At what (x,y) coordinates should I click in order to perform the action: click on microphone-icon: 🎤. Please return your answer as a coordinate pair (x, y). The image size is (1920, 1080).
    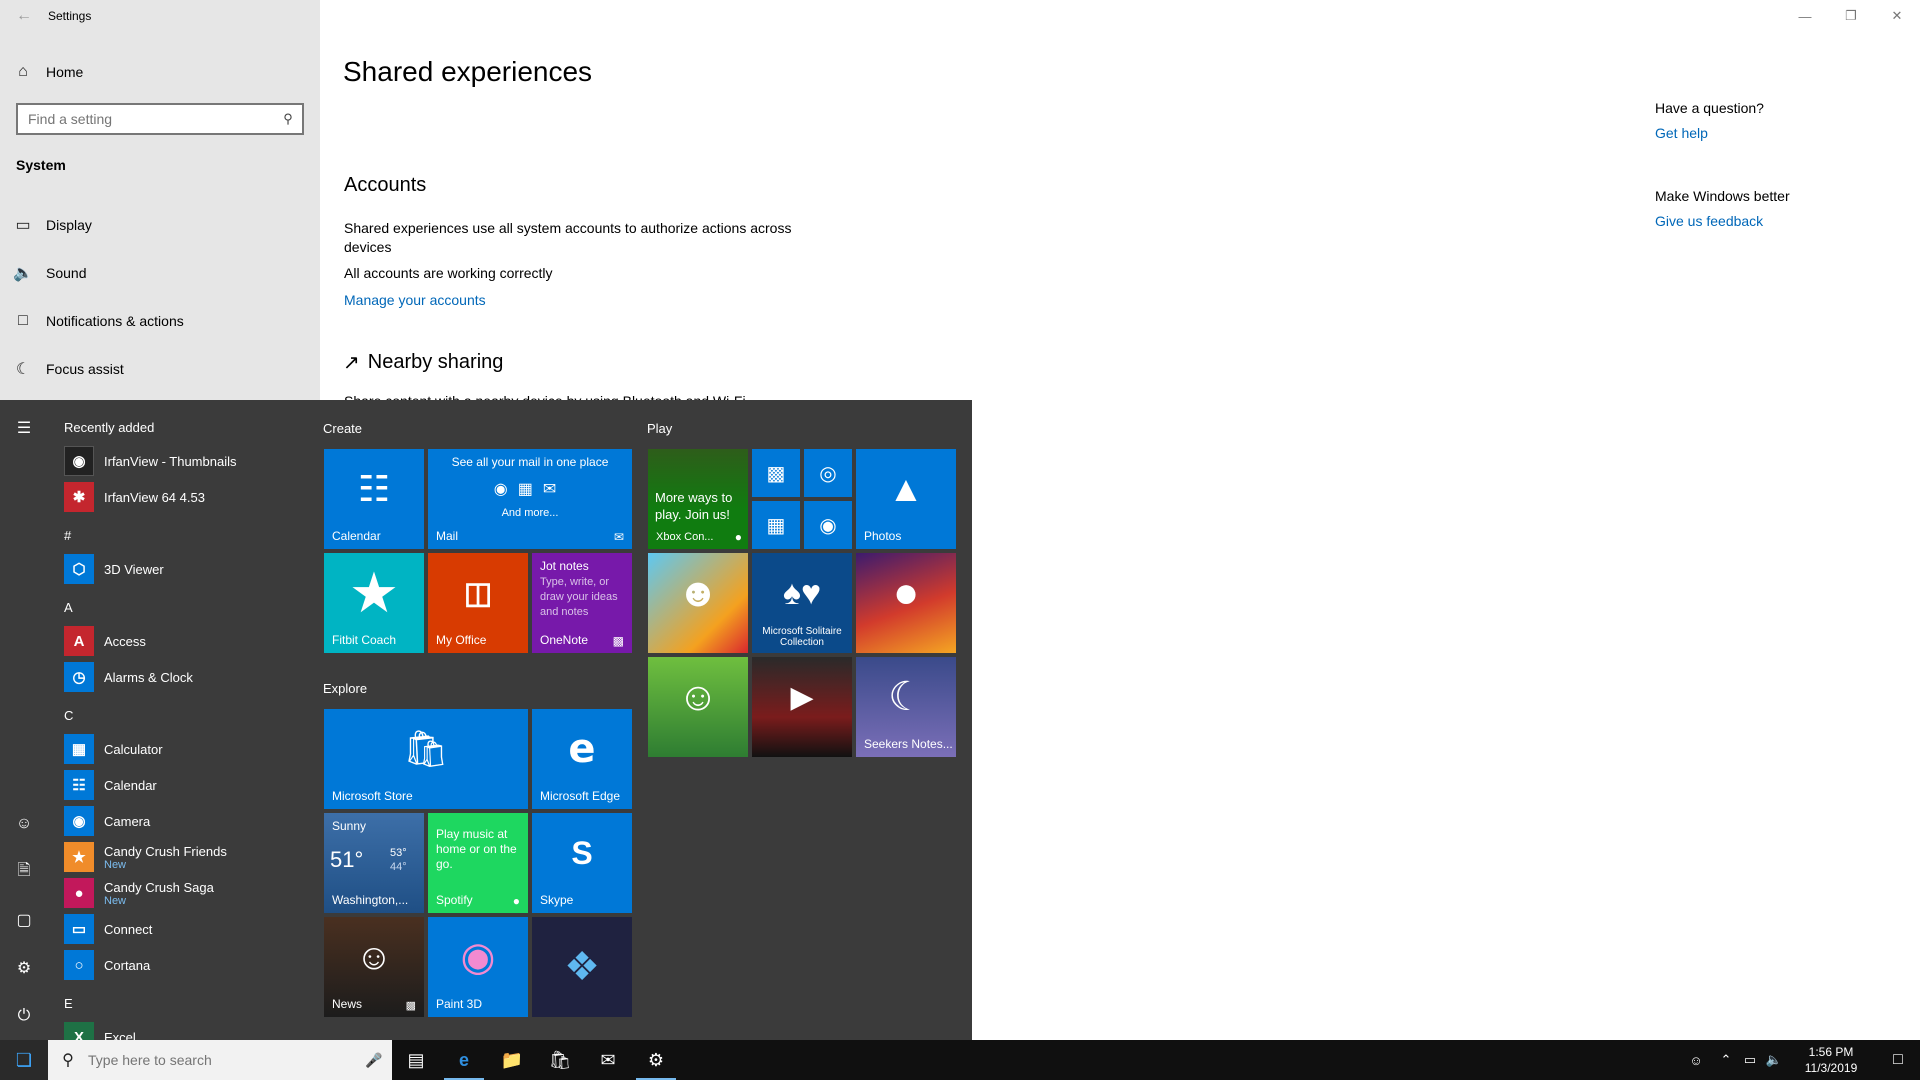
    Looking at the image, I should click on (374, 1060).